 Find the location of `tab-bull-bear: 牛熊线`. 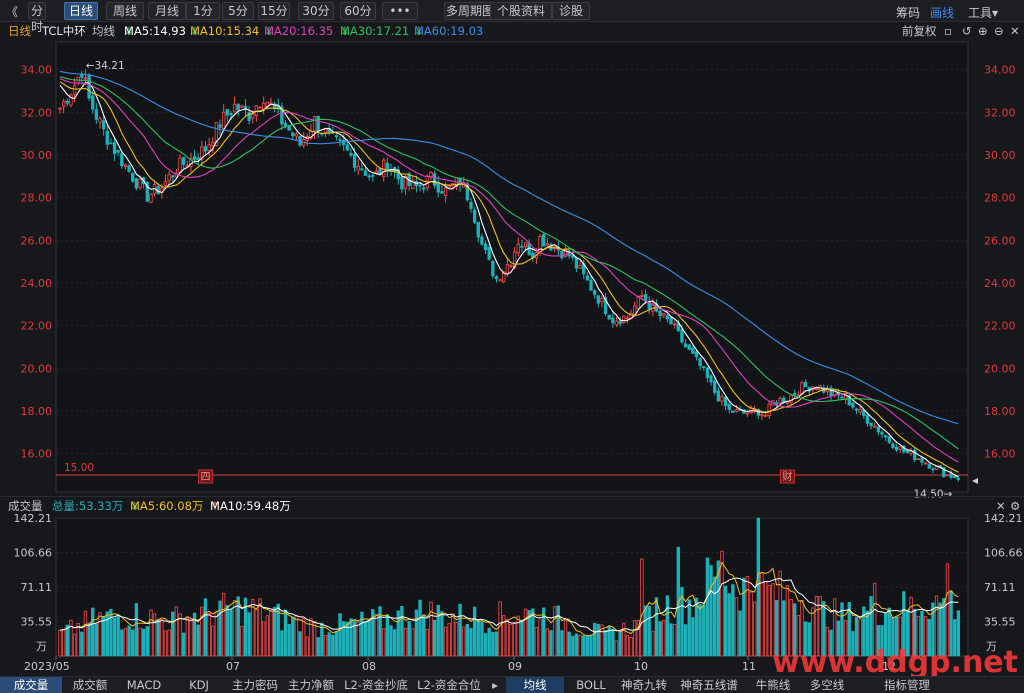

tab-bull-bear: 牛熊线 is located at coordinates (773, 685).